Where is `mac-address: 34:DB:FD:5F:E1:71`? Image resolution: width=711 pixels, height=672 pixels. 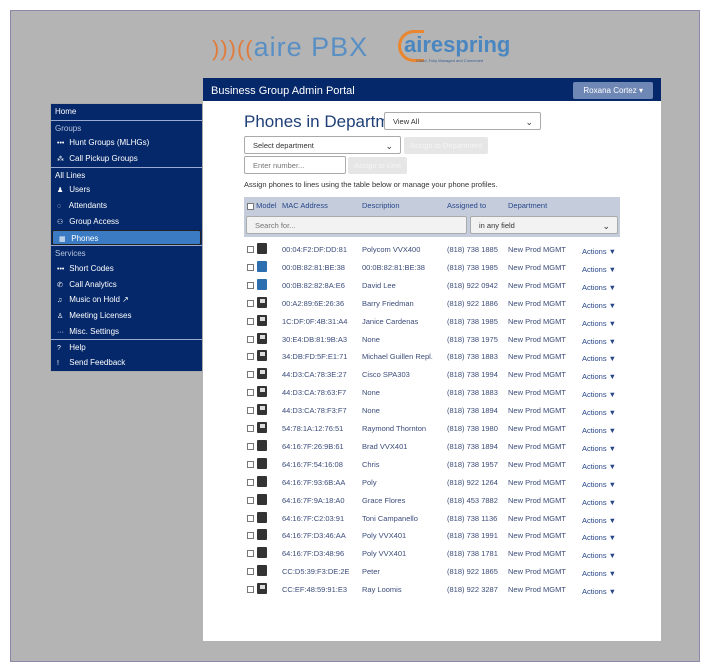
mac-address: 34:DB:FD:5F:E1:71 is located at coordinates (314, 356).